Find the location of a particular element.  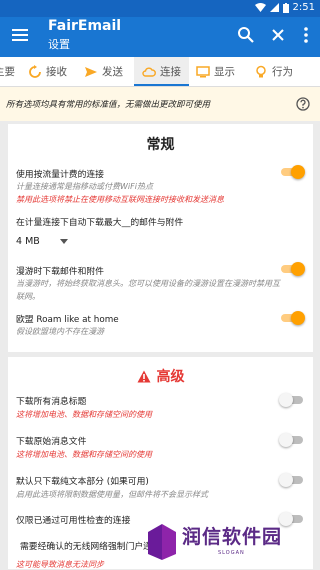

watermark-slogan: SLOGAN is located at coordinates (231, 553).